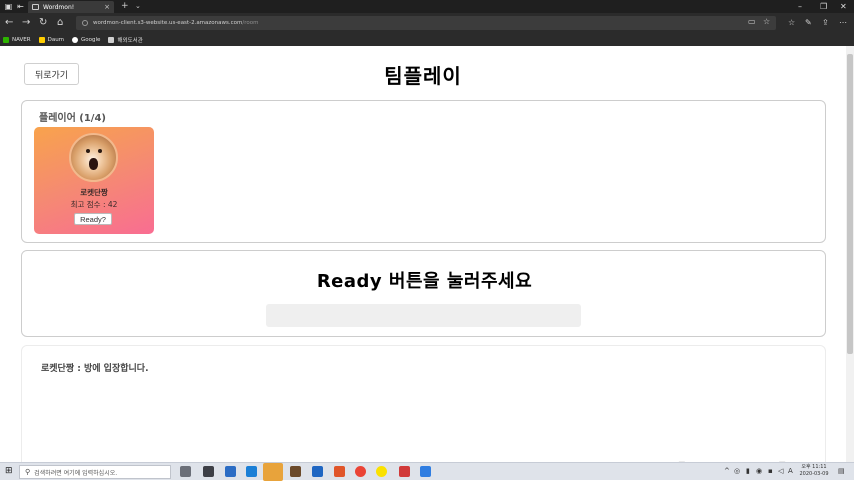 This screenshot has width=854, height=481. Describe the element at coordinates (17, 39) in the screenshot. I see `bookmark-naver: NAVER` at that location.